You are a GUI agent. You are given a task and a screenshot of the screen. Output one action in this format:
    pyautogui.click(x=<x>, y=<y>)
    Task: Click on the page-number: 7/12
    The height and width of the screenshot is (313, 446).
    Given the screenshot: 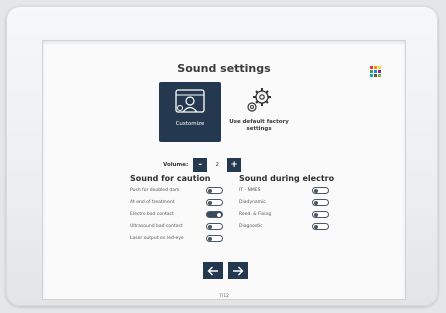 What is the action you would take?
    pyautogui.click(x=224, y=296)
    